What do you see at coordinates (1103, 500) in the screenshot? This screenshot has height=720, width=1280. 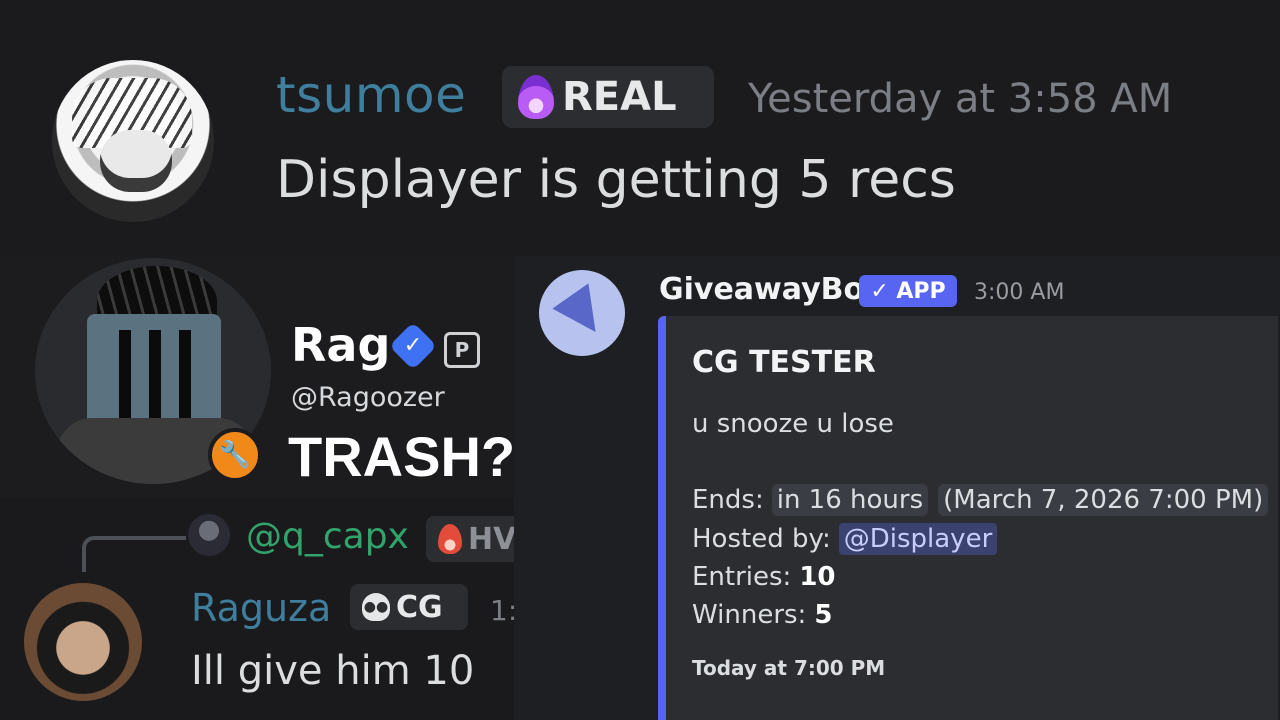 I see `ends-absolute-time: (March 7, 2026 7:00 PM)` at bounding box center [1103, 500].